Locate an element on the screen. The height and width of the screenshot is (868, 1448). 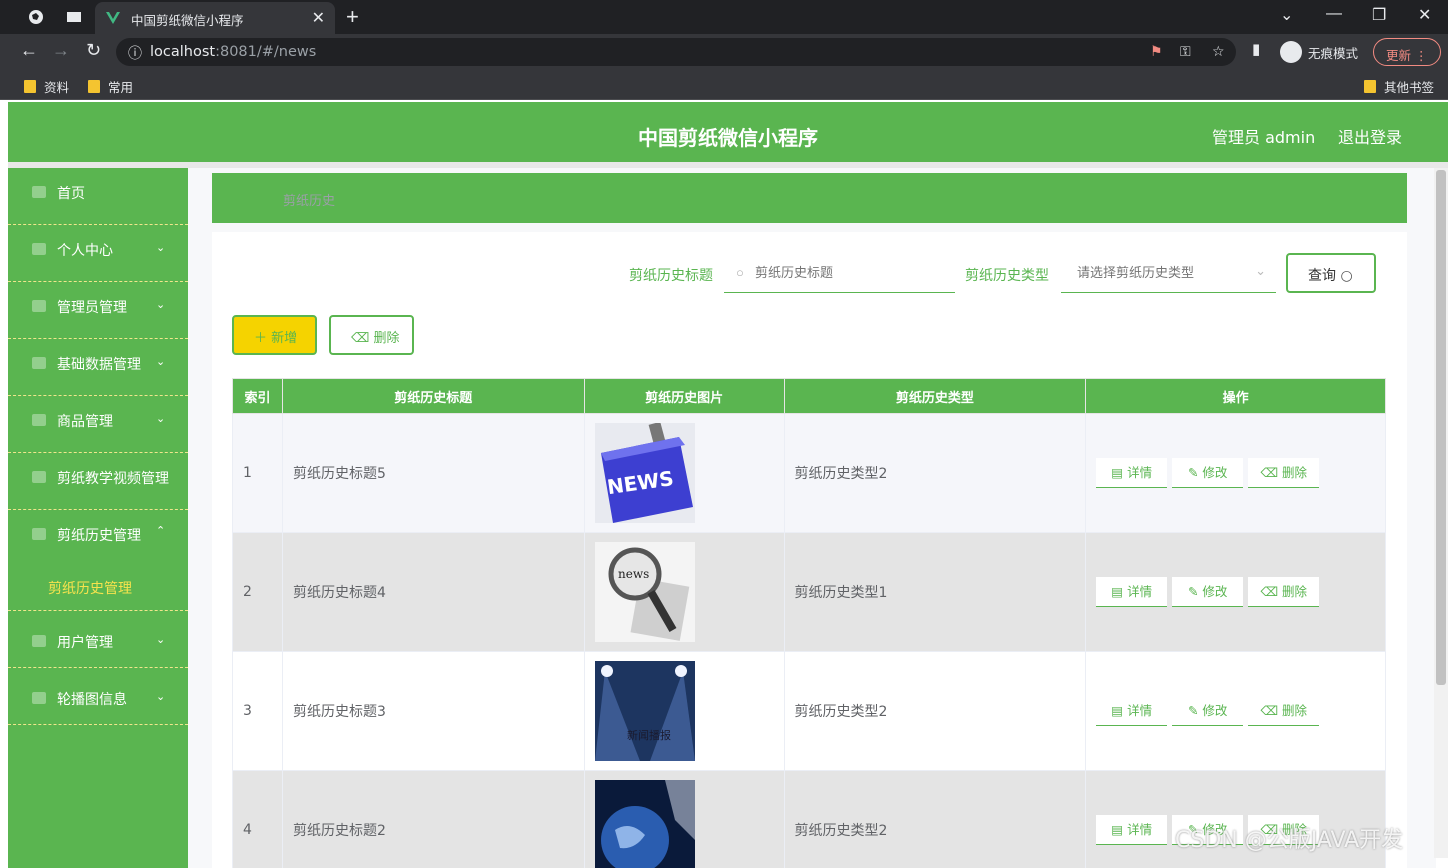
table-row: 1 剪纸历史标题5 NEWS 剪纸历史类型2 ▤ 详情 ✎ 修改 ⌫ 删除 is located at coordinates (809, 473).